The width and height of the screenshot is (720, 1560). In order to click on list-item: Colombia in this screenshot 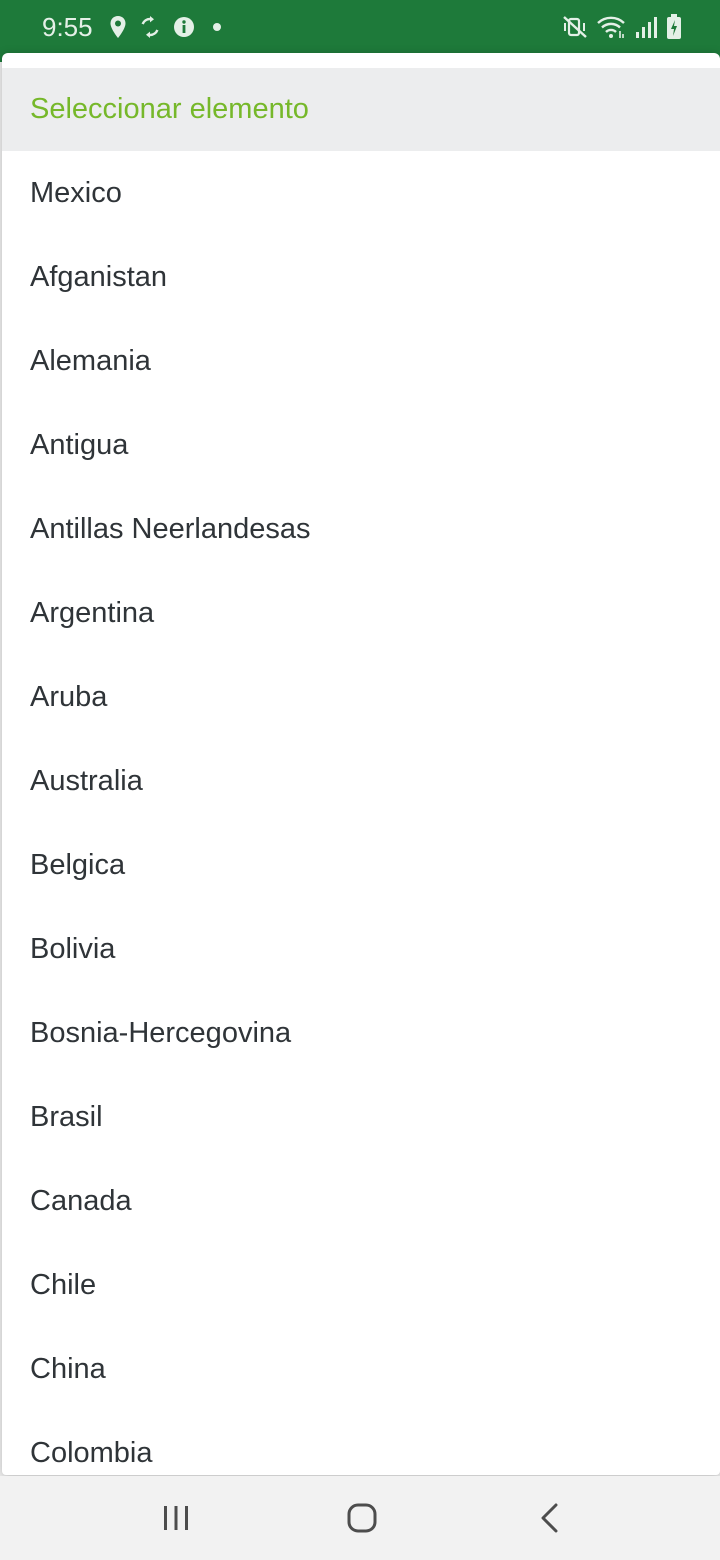, I will do `click(361, 1443)`.